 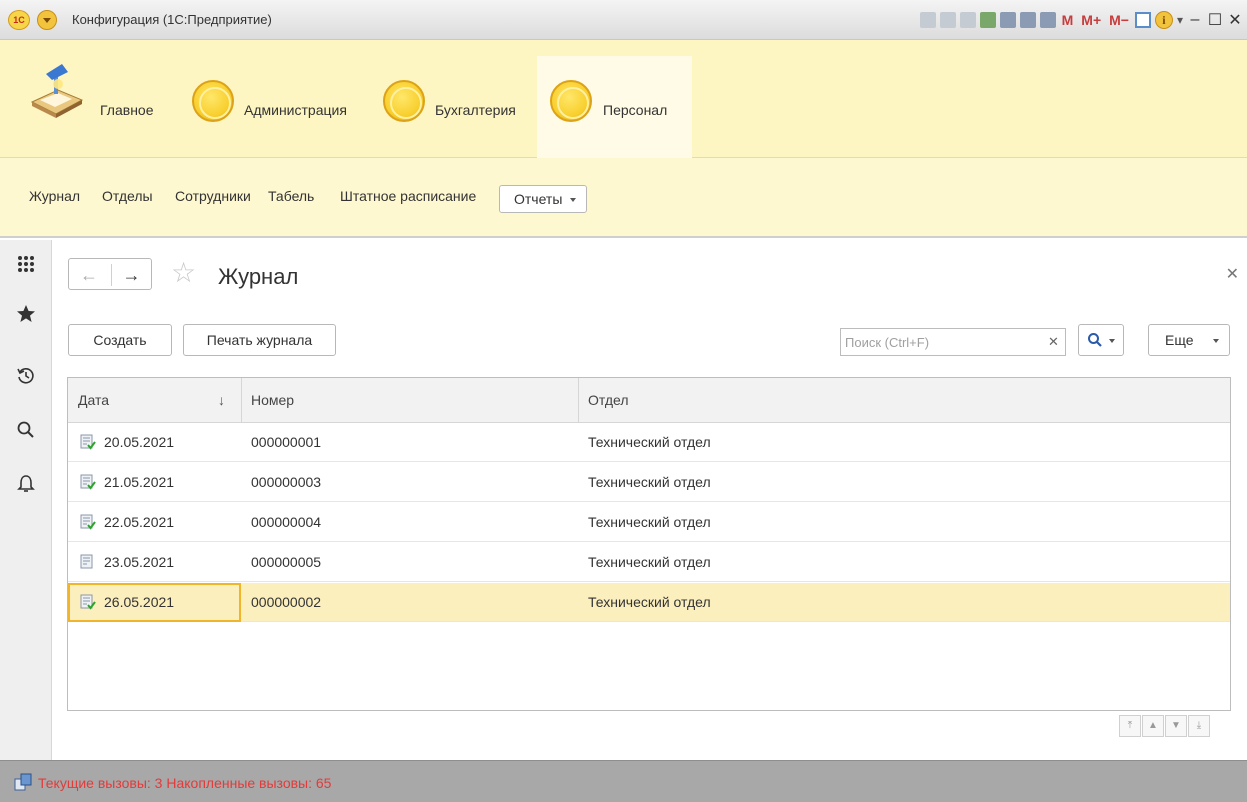 I want to click on more-button: Еще, so click(x=1189, y=340).